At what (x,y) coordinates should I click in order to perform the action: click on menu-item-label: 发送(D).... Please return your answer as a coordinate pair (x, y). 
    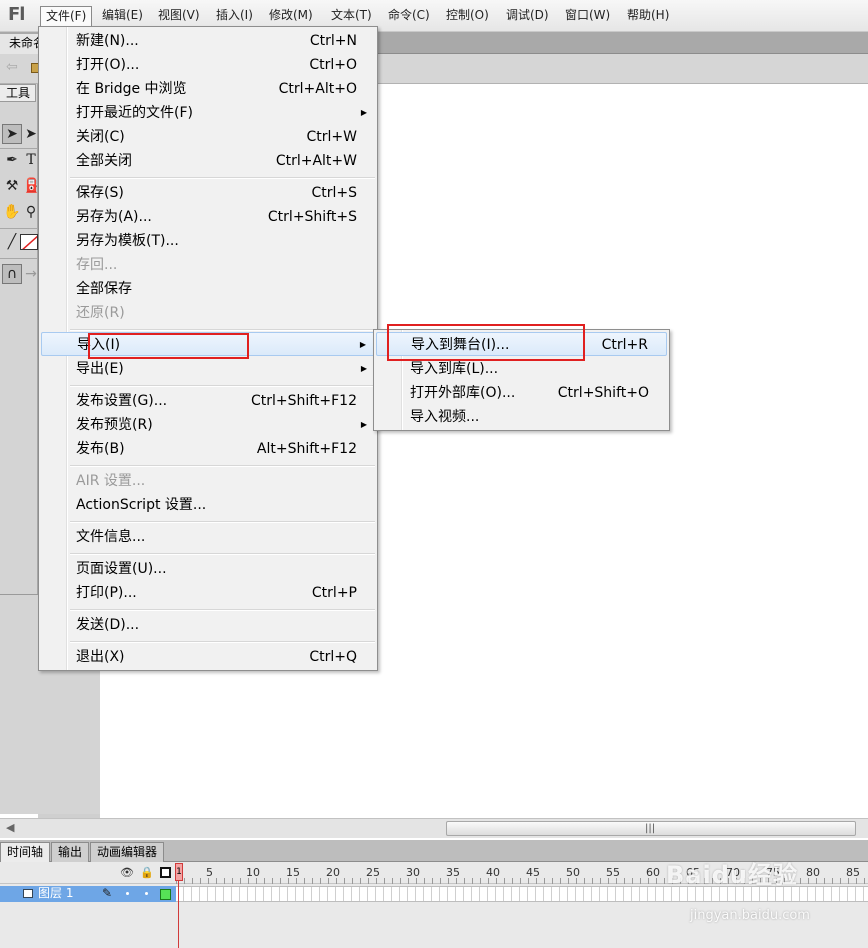
    Looking at the image, I should click on (108, 625).